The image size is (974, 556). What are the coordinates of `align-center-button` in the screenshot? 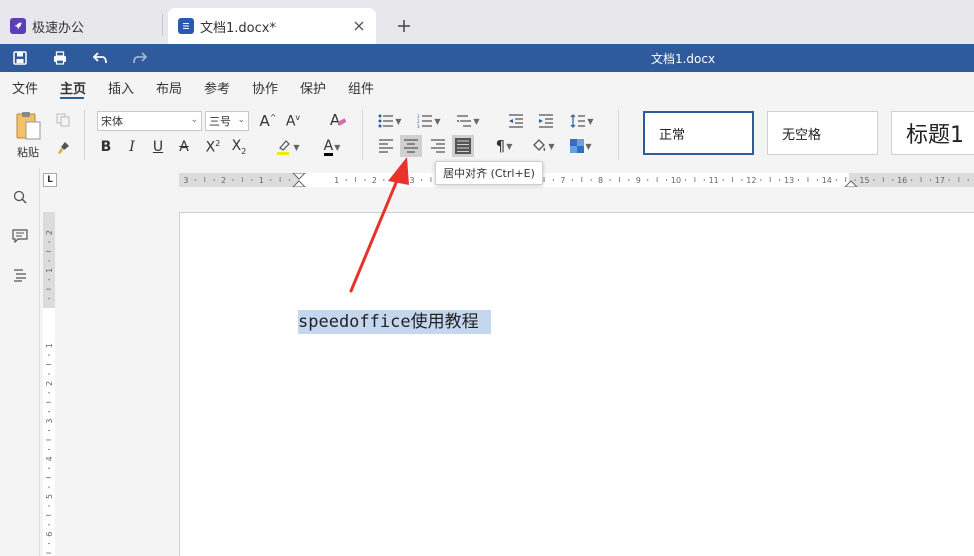 It's located at (411, 146).